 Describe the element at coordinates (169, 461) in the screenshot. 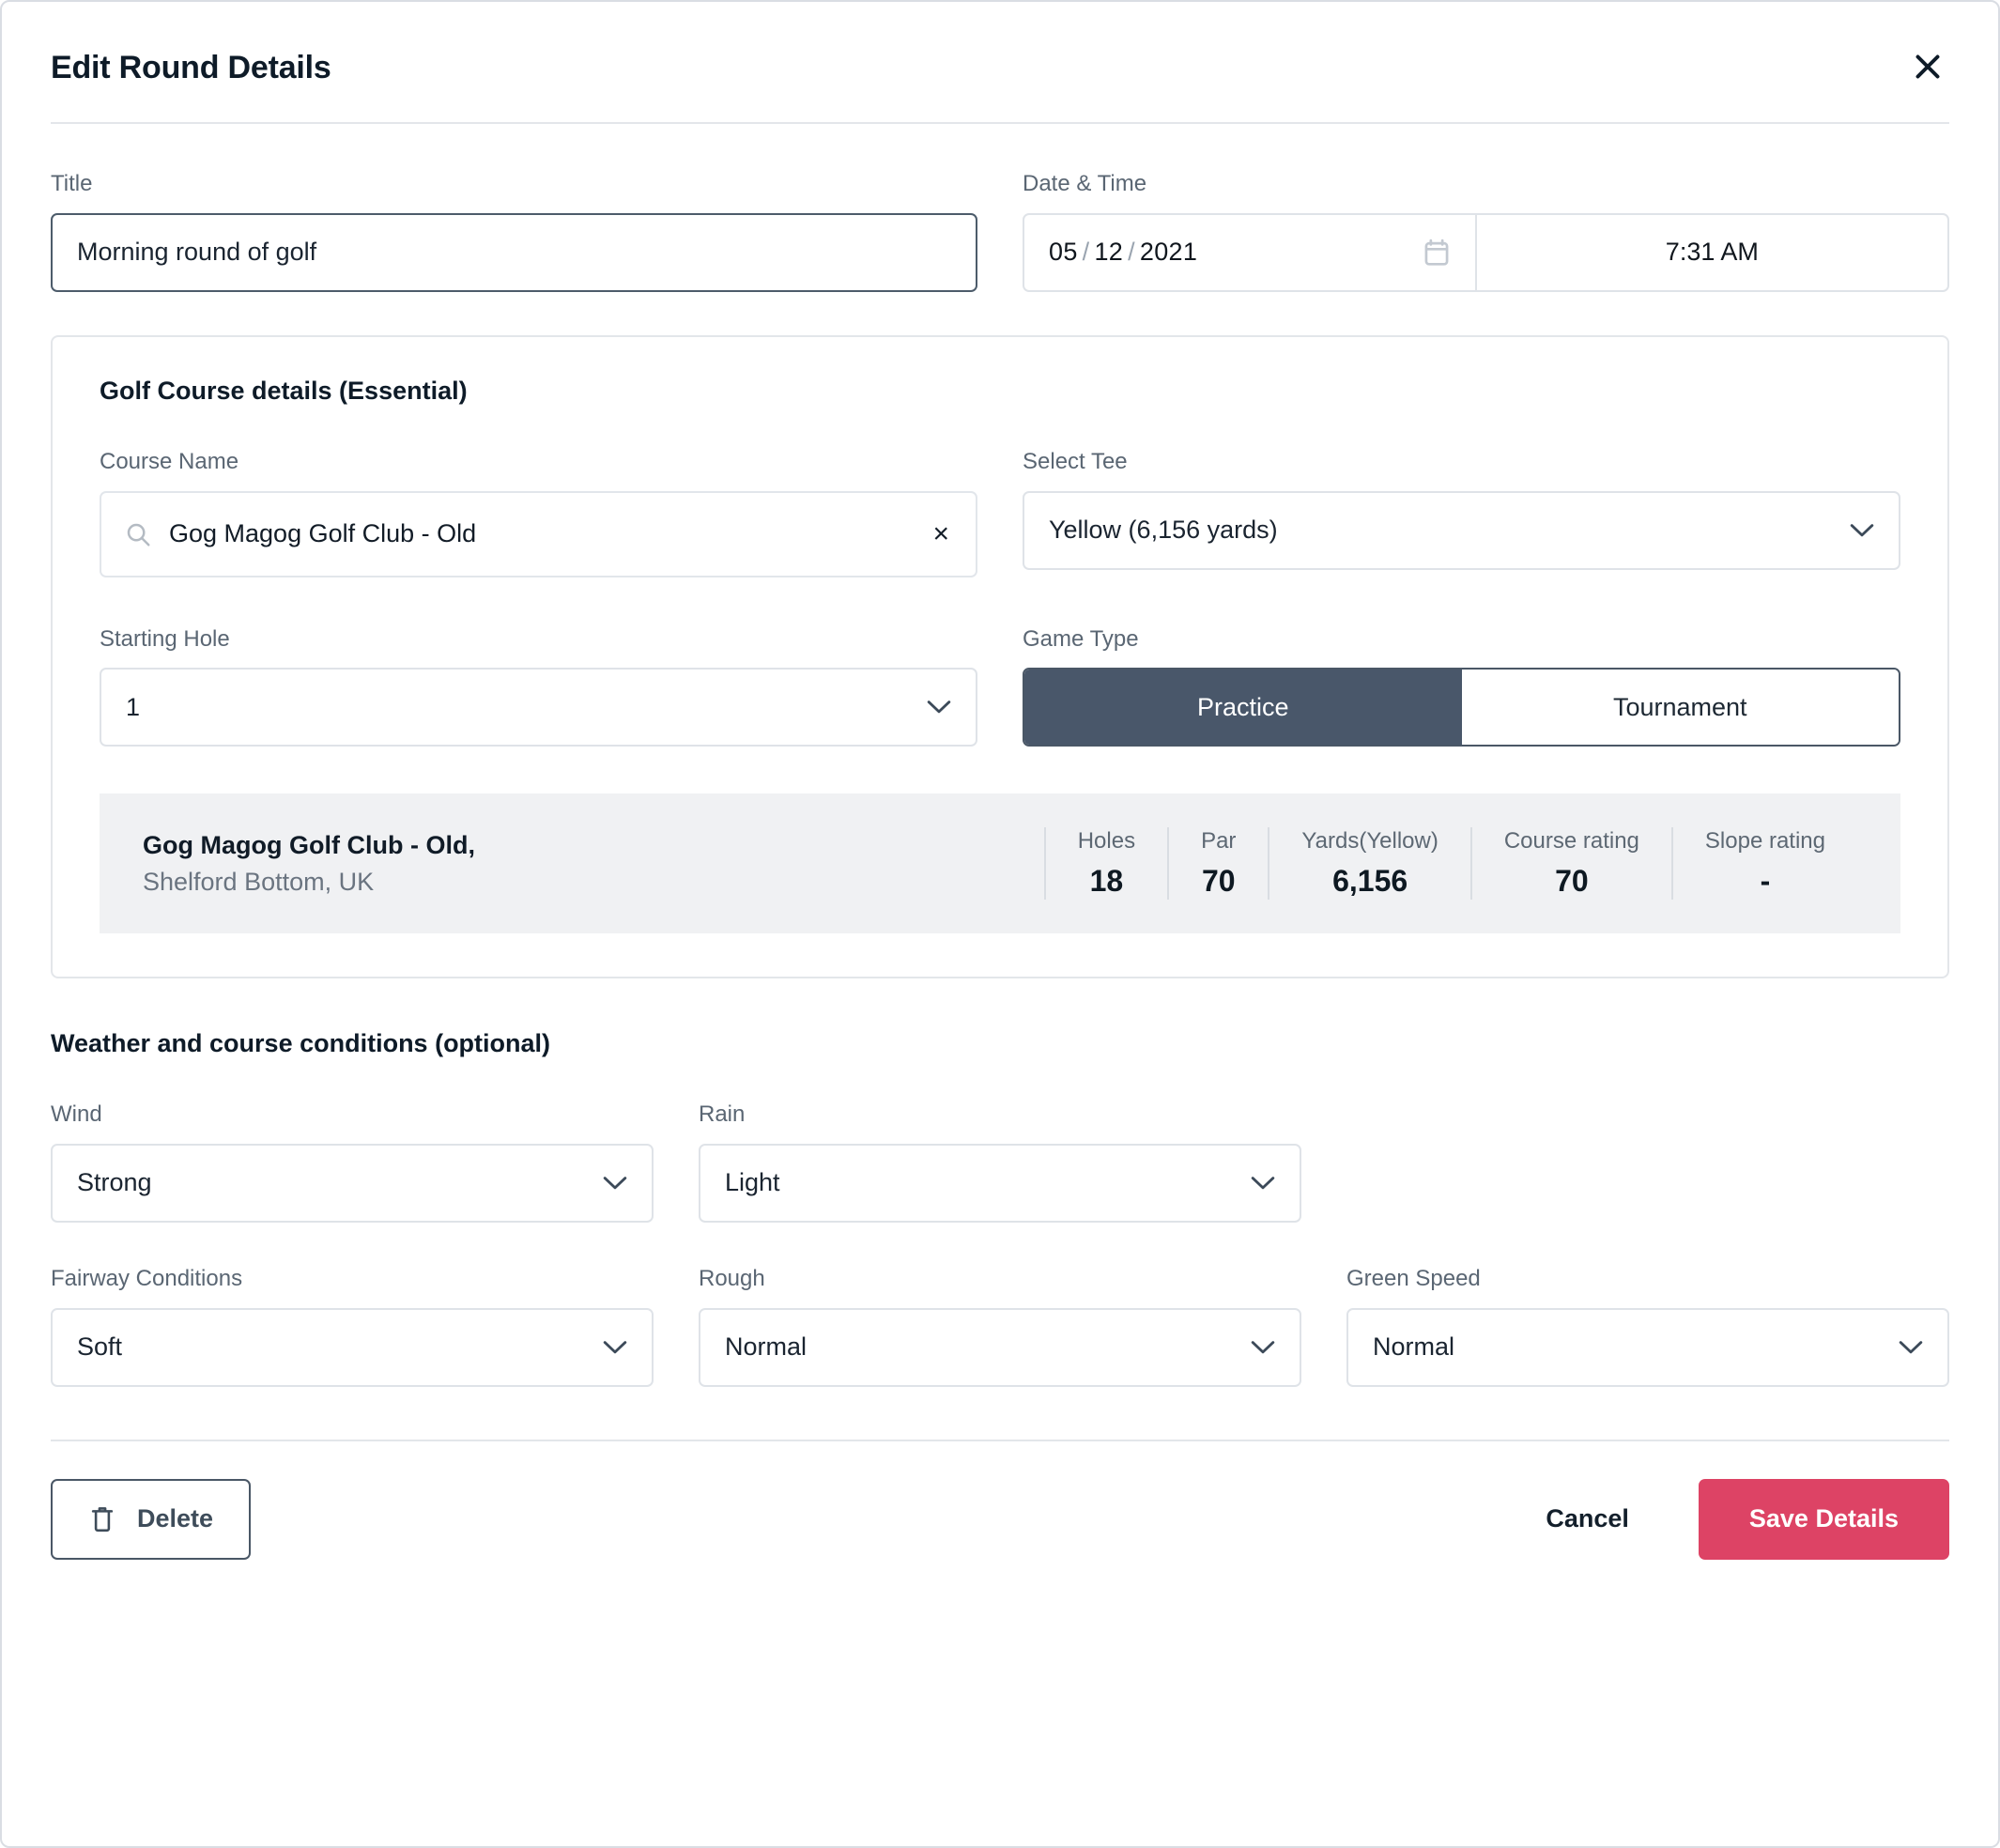

I see `course-name-label: Course Name` at that location.